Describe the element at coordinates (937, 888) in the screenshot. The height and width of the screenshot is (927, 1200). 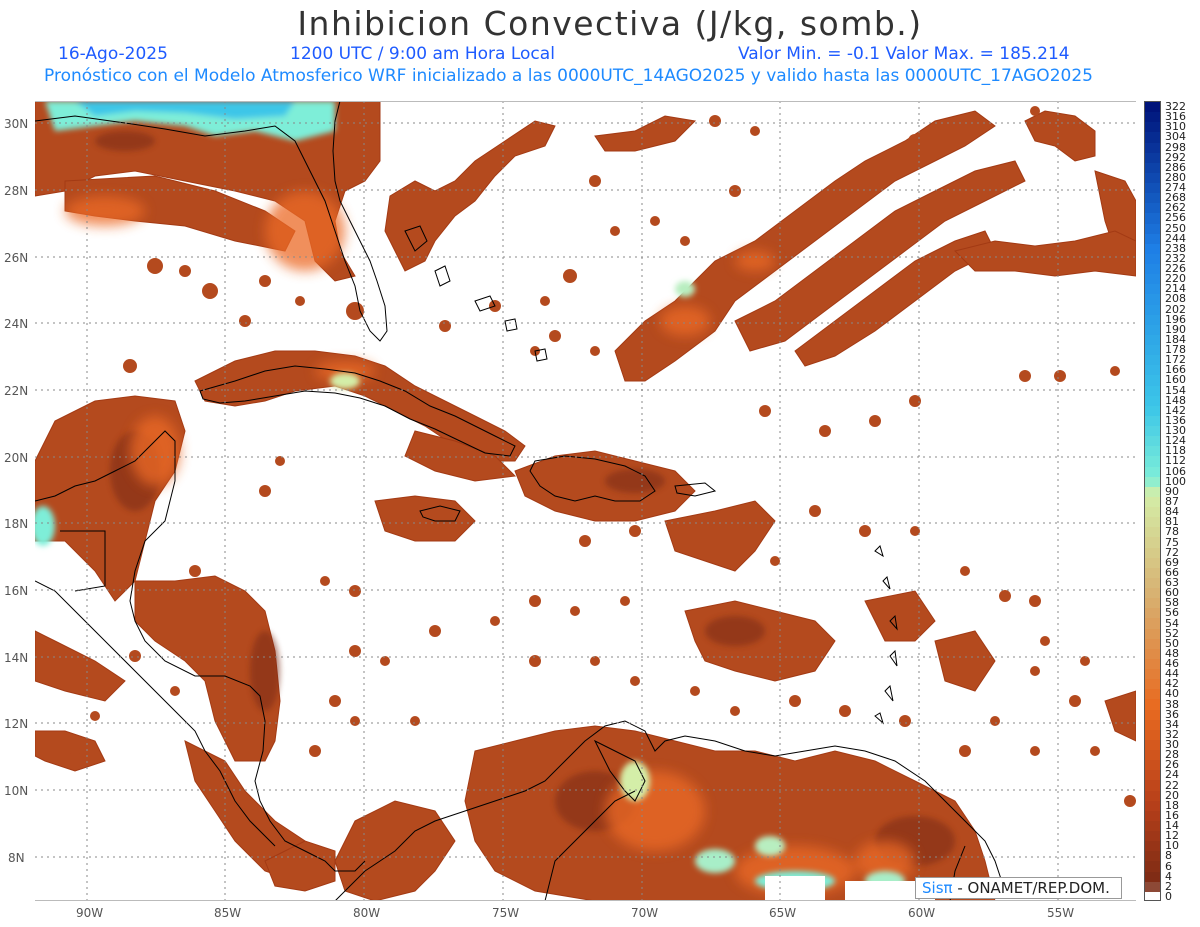
I see `sispi-logo: Sisπ` at that location.